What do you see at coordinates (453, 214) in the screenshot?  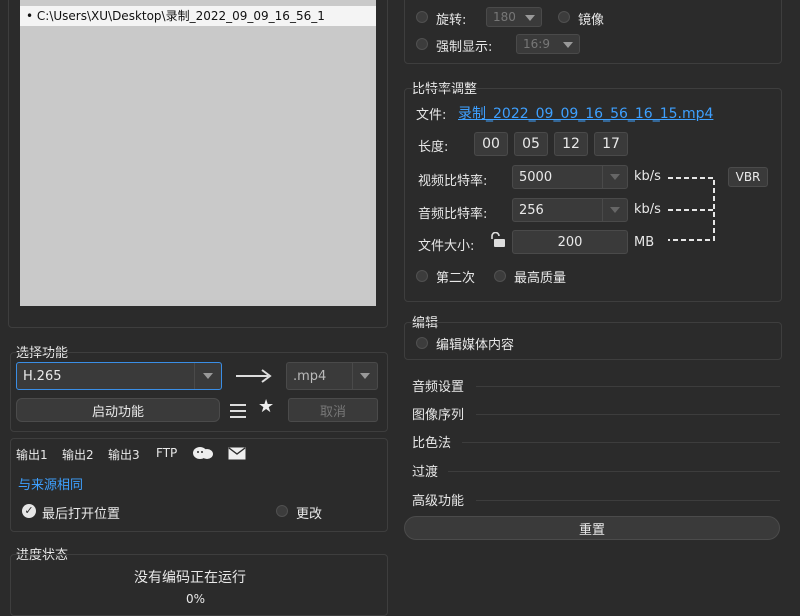 I see `audio-bitrate-label: 音频比特率:` at bounding box center [453, 214].